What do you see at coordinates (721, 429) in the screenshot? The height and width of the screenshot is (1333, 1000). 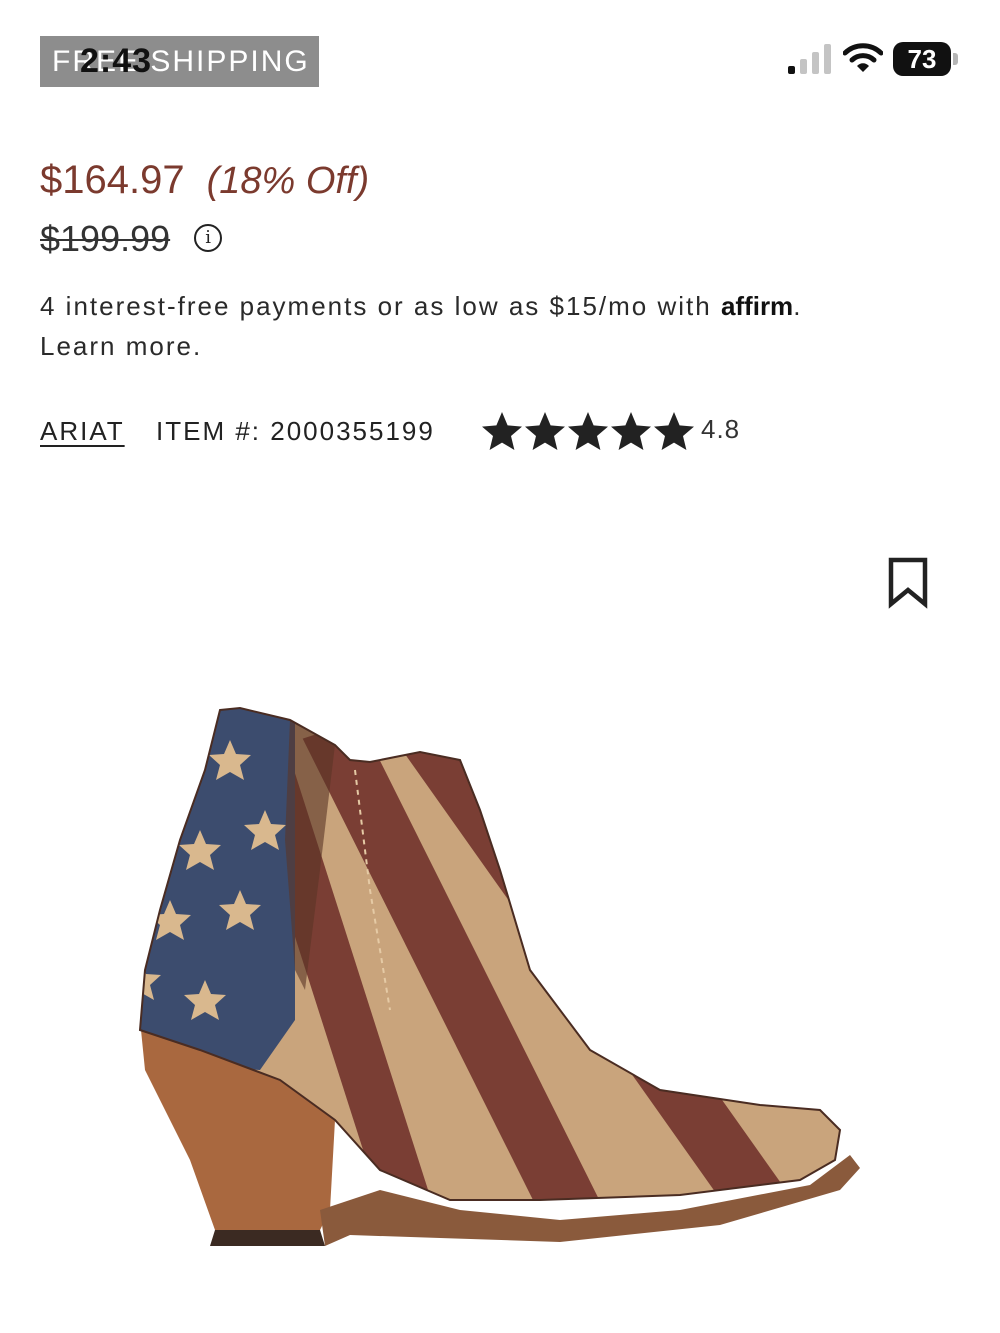 I see `rating-value: 4.8` at bounding box center [721, 429].